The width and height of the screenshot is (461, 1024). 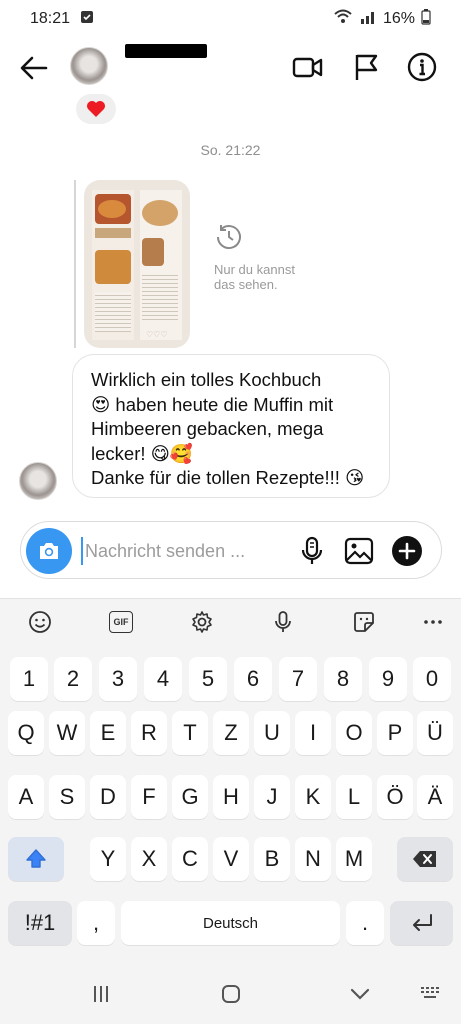 What do you see at coordinates (87, 19) in the screenshot?
I see `notification-icon` at bounding box center [87, 19].